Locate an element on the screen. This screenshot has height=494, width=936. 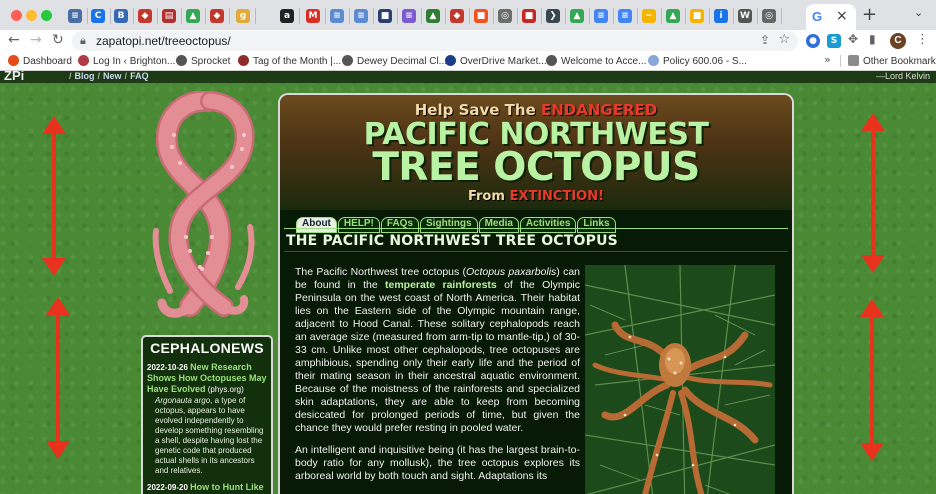
site-nav: / Blog / New / FAQ is located at coordinates (109, 76).